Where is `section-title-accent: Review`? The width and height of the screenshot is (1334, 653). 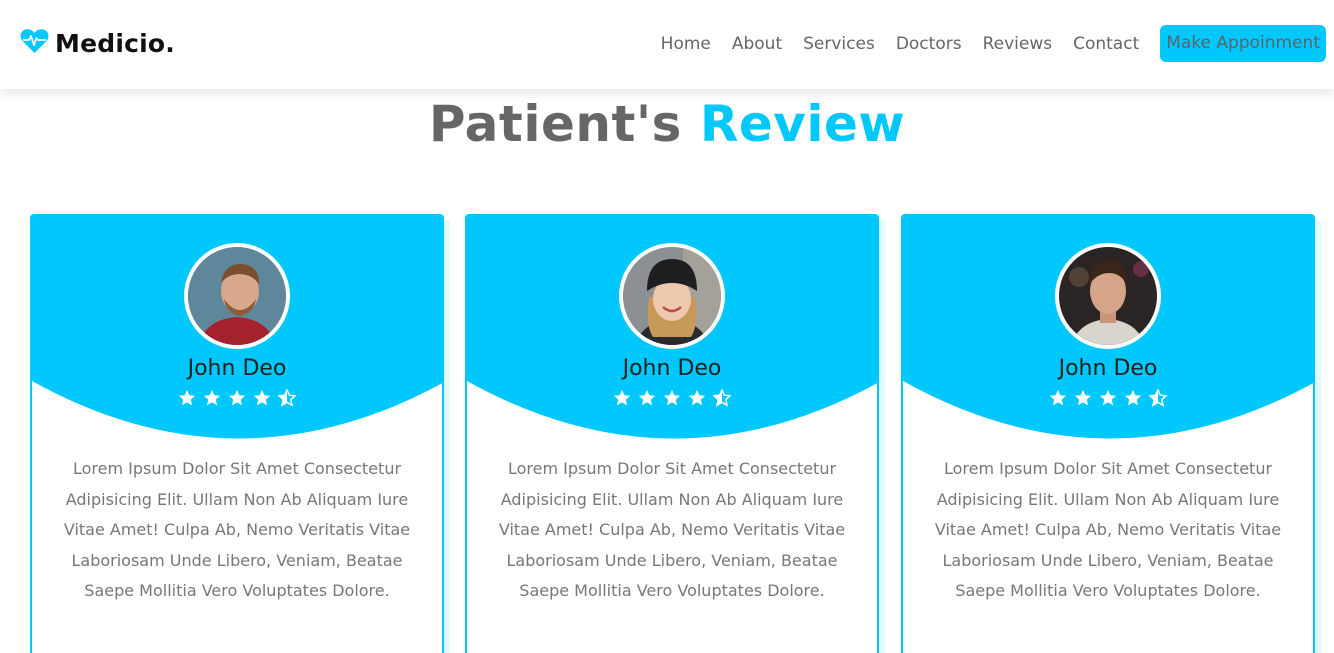
section-title-accent: Review is located at coordinates (802, 124).